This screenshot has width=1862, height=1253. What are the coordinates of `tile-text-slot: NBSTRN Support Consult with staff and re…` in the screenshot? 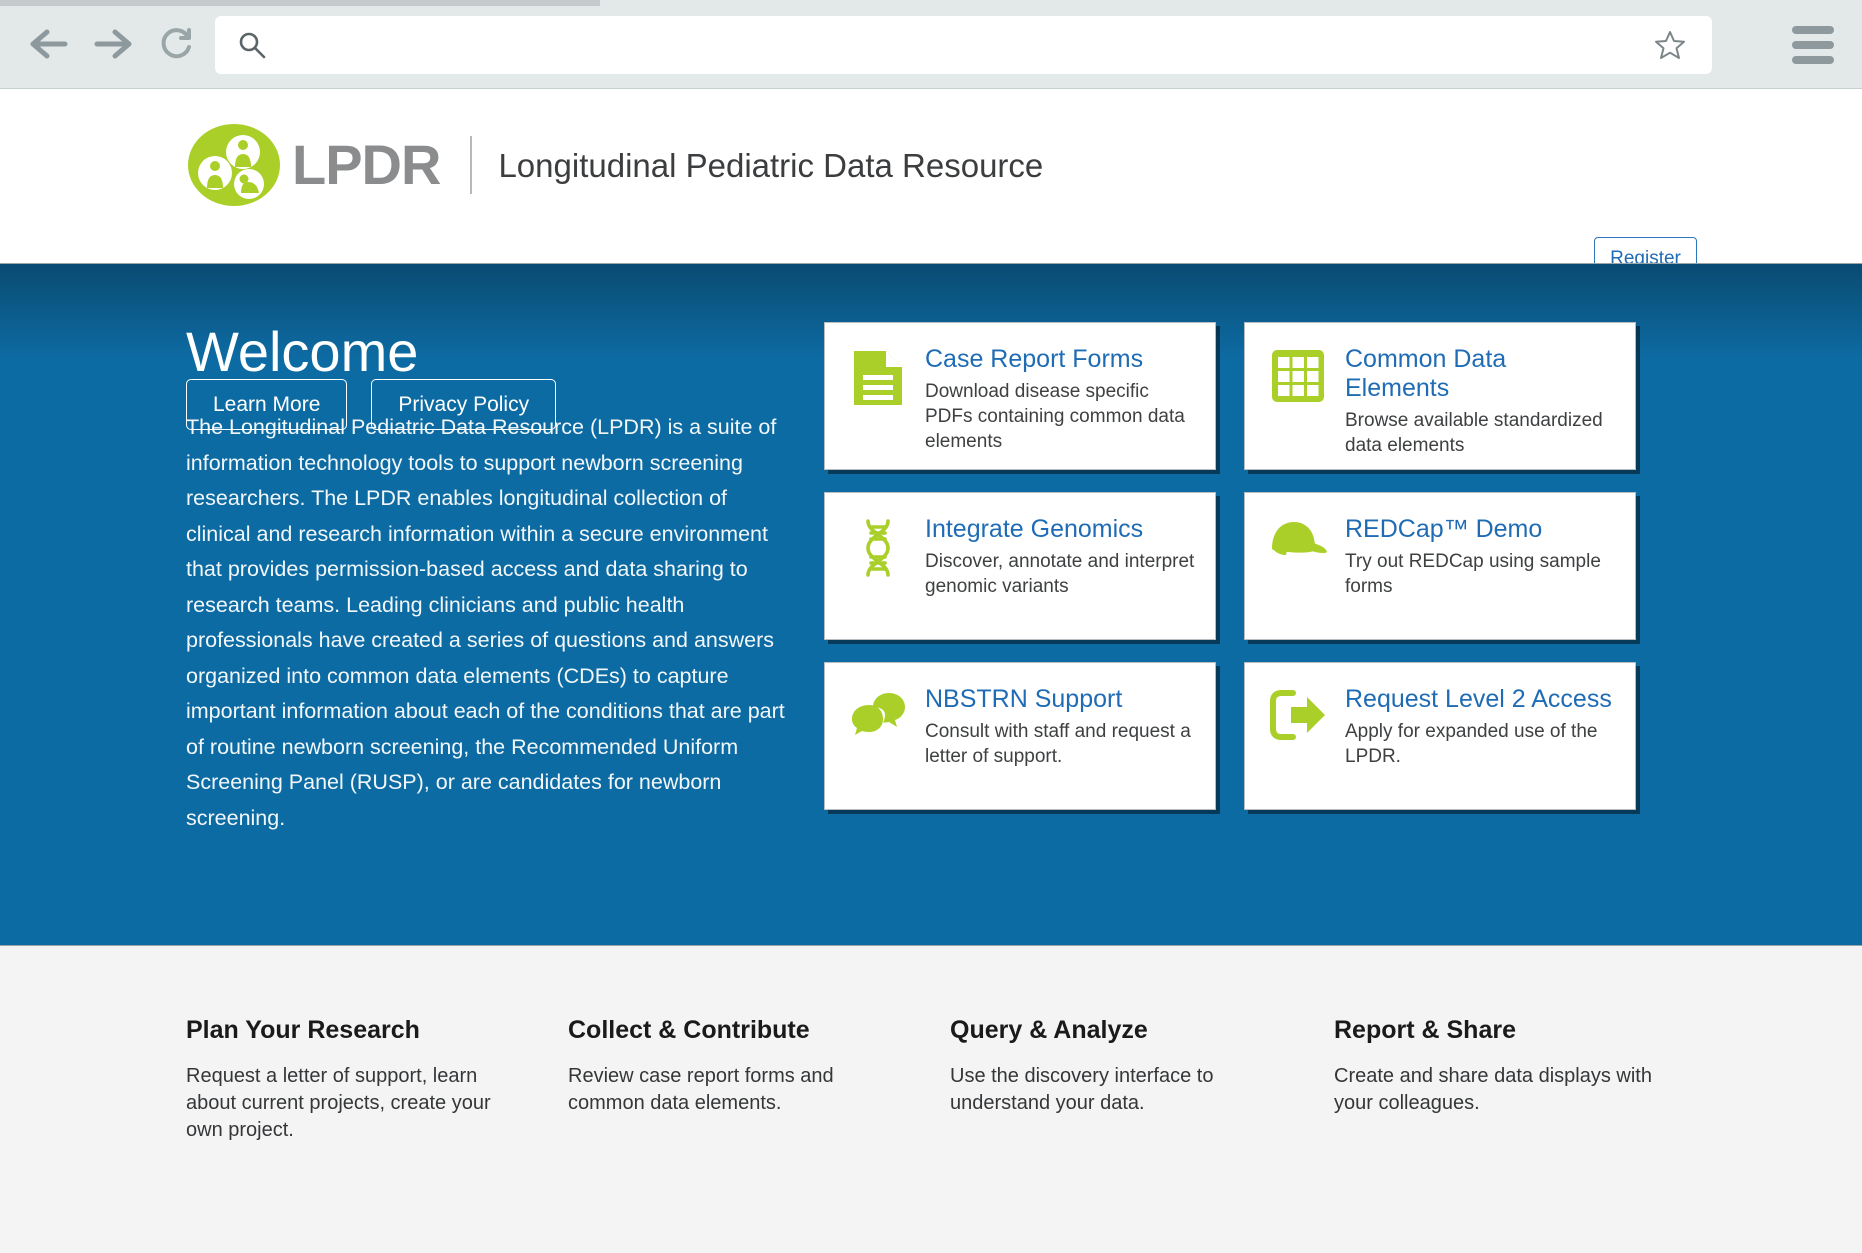 It's located at (1060, 747).